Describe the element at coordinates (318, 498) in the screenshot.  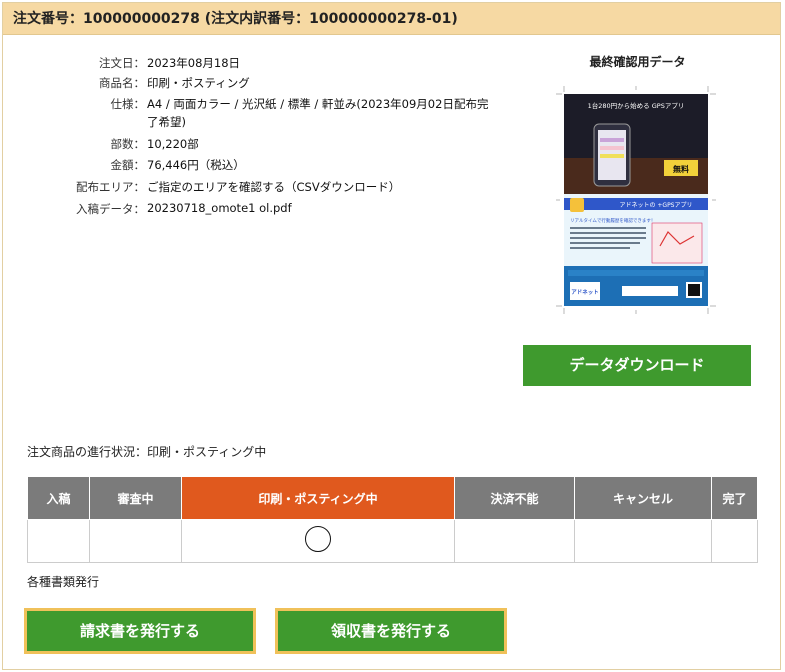
I see `progress-step-printing-active: 印刷・ポスティング中` at that location.